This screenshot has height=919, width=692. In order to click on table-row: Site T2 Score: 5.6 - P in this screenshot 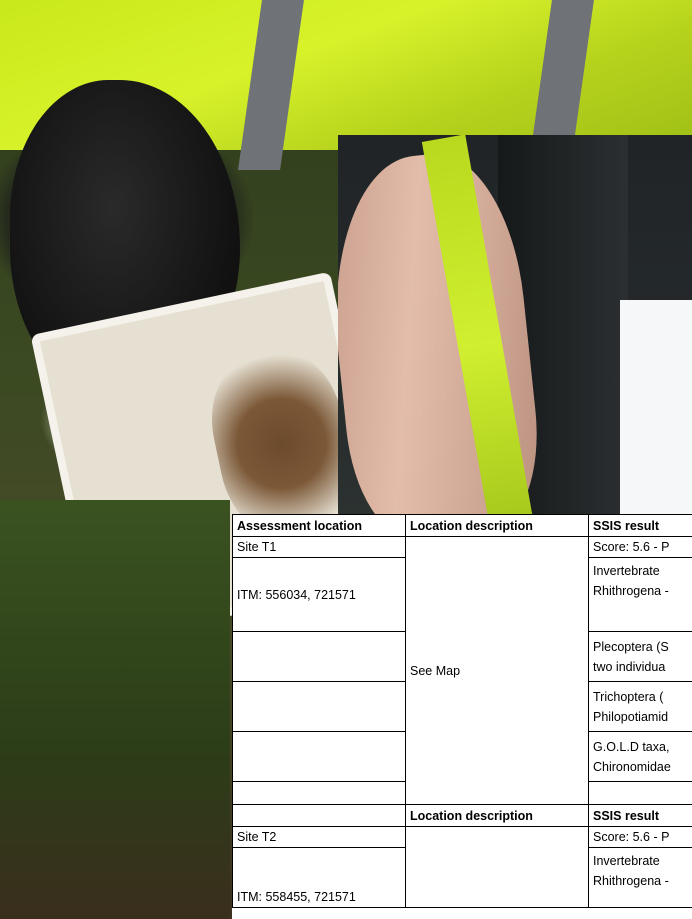, I will do `click(462, 867)`.